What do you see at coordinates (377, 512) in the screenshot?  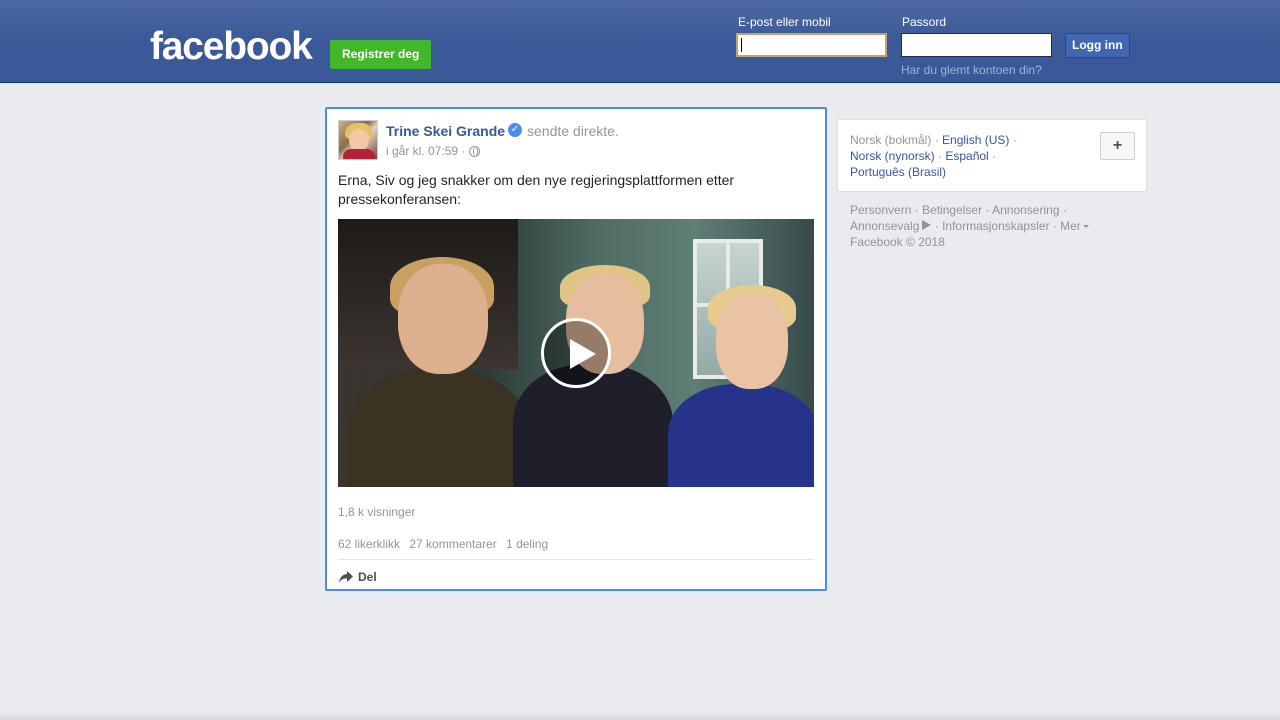 I see `view-count: 1,8 k visninger` at bounding box center [377, 512].